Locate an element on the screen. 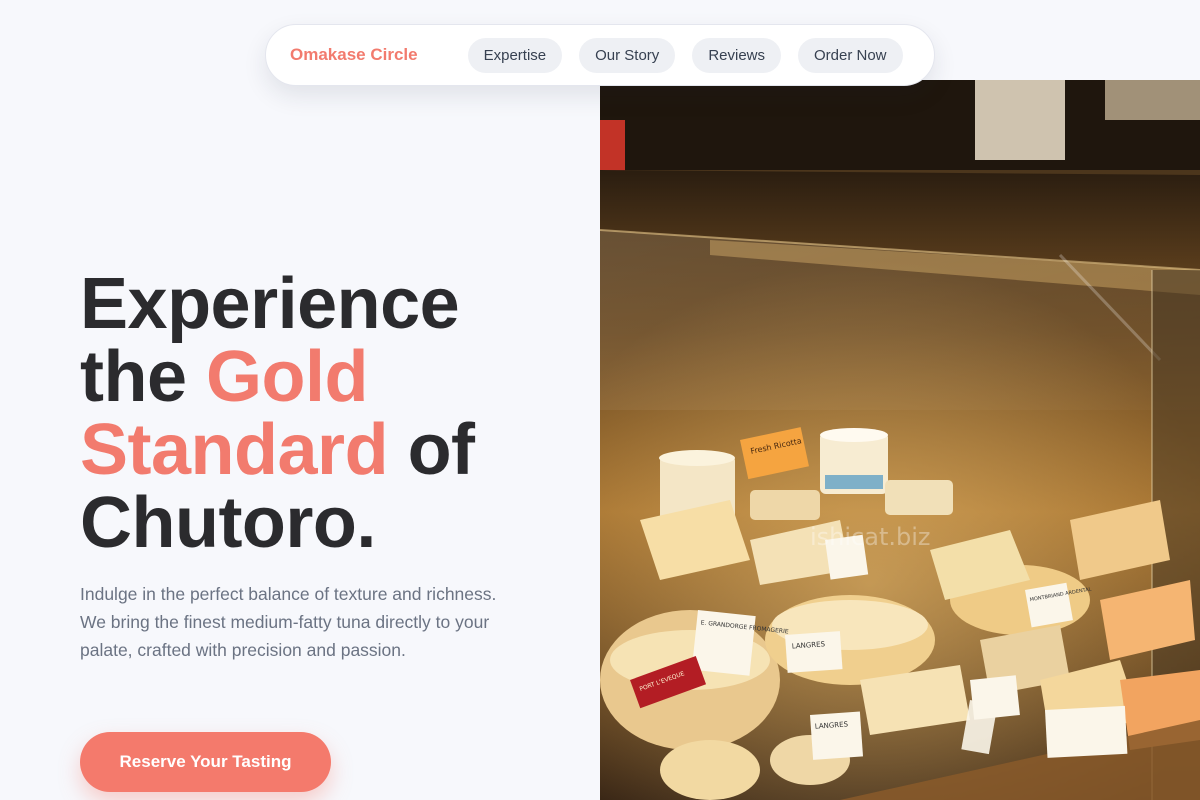  hero-title-accent-gold: Gold is located at coordinates (287, 377).